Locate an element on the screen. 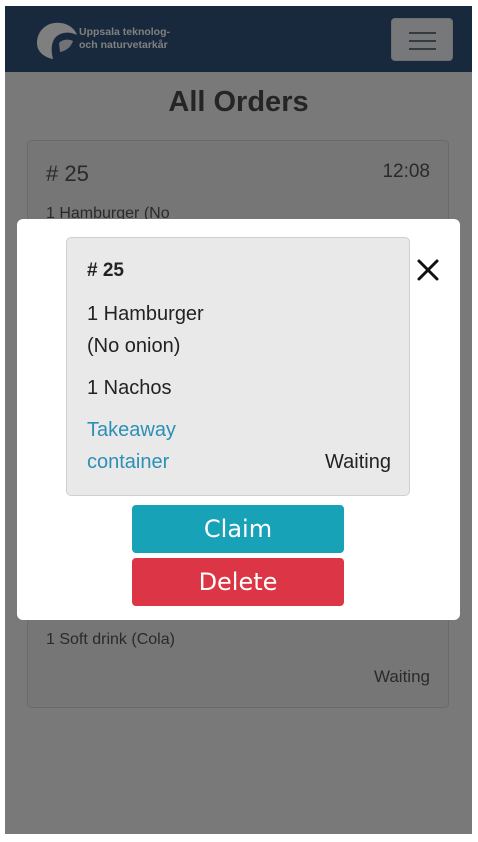 Image resolution: width=478 pixels, height=842 pixels. order-item-hamburger: 1 Hamburger (No onion) is located at coordinates (145, 330).